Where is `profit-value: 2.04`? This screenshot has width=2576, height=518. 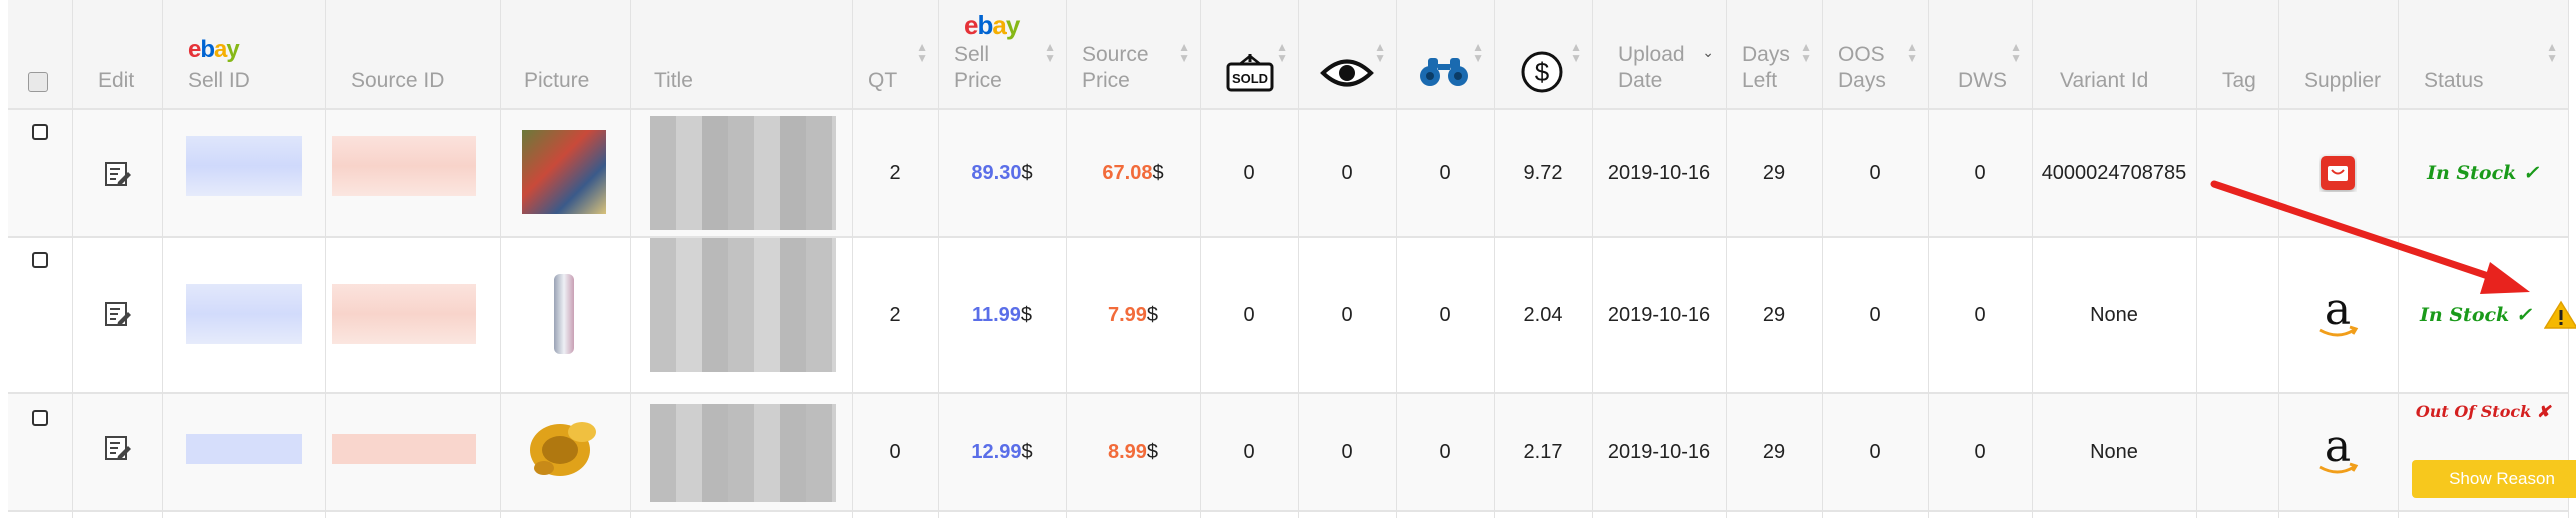
profit-value: 2.04 is located at coordinates (1543, 314).